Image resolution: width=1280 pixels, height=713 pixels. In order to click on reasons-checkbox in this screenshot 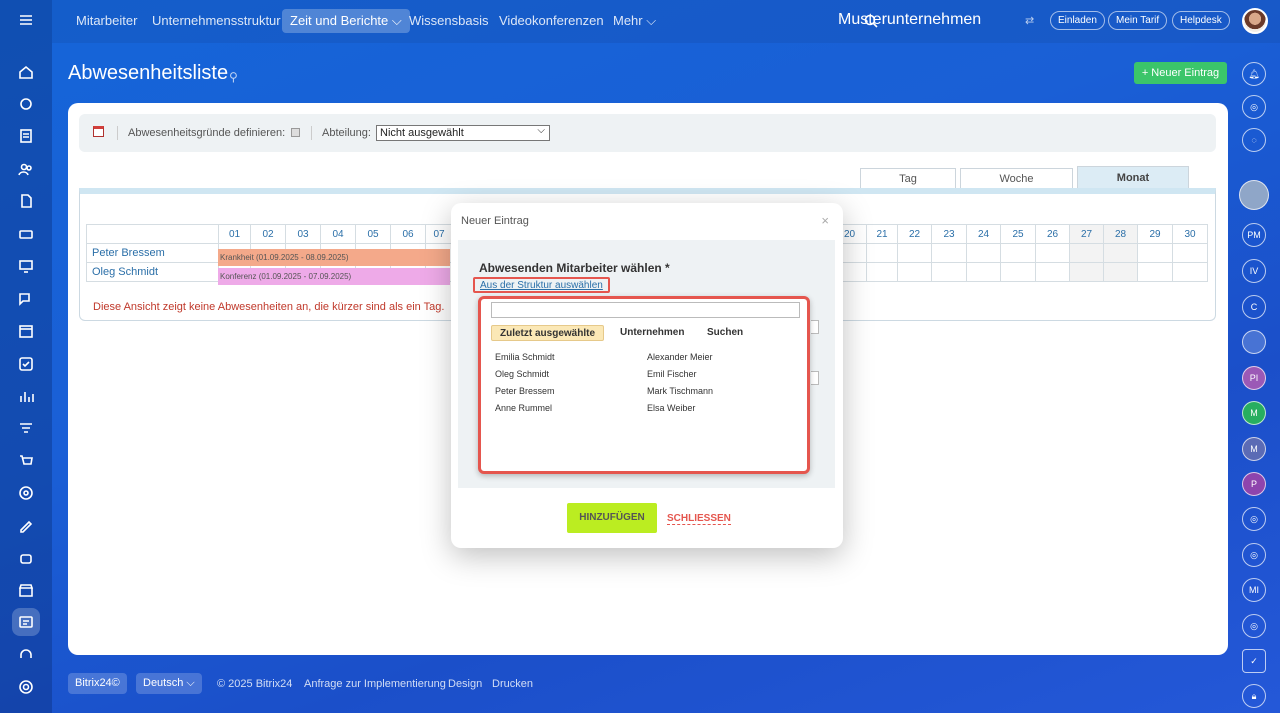, I will do `click(295, 132)`.